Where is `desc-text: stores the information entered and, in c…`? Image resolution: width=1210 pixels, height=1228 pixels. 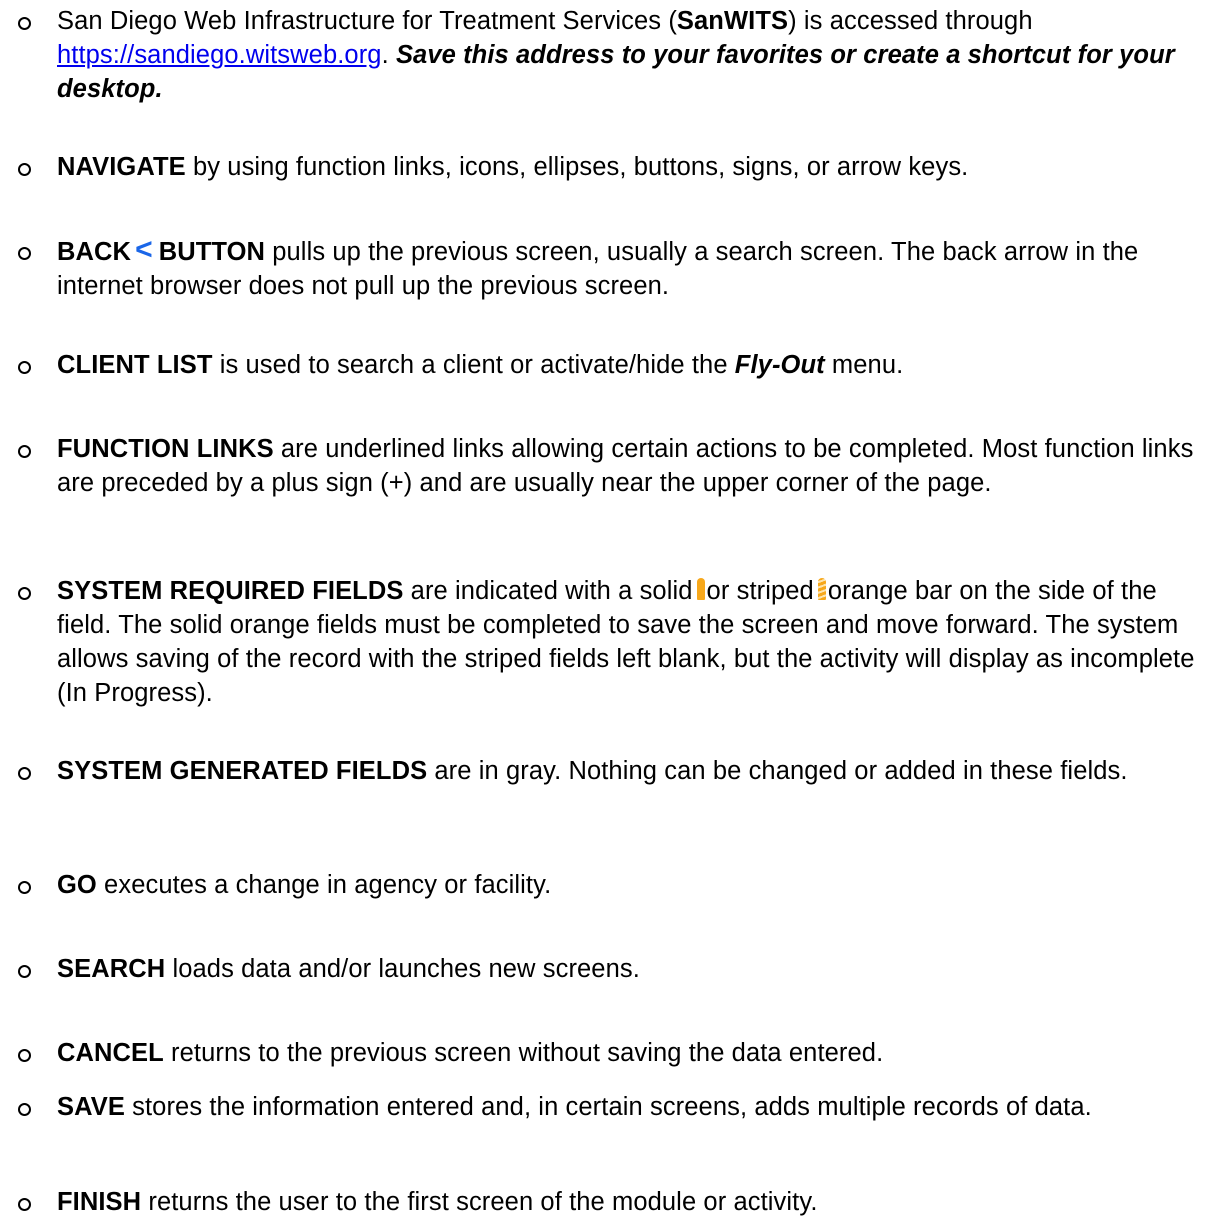
desc-text: stores the information entered and, in c… is located at coordinates (608, 1107).